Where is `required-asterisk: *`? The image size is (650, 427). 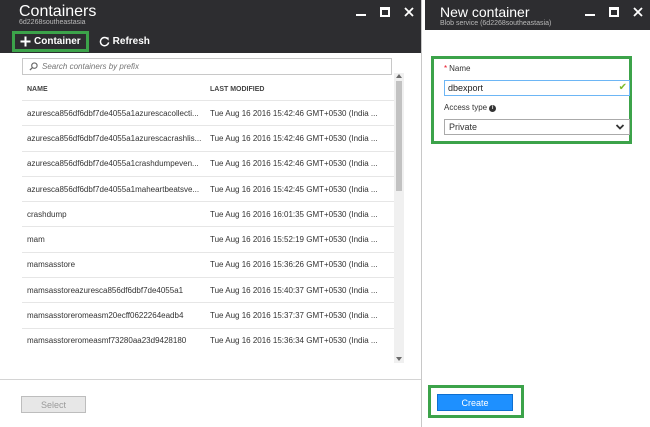 required-asterisk: * is located at coordinates (446, 68).